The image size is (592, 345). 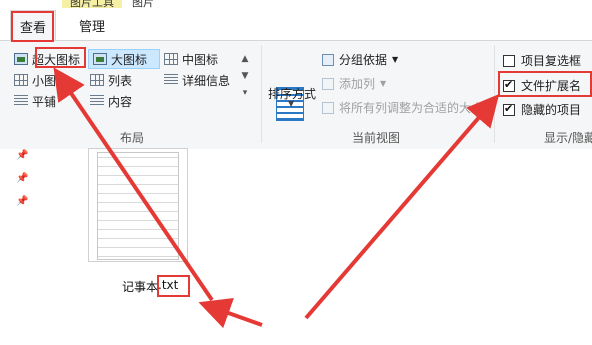 What do you see at coordinates (230, 313) in the screenshot?
I see `arrow-to-extension` at bounding box center [230, 313].